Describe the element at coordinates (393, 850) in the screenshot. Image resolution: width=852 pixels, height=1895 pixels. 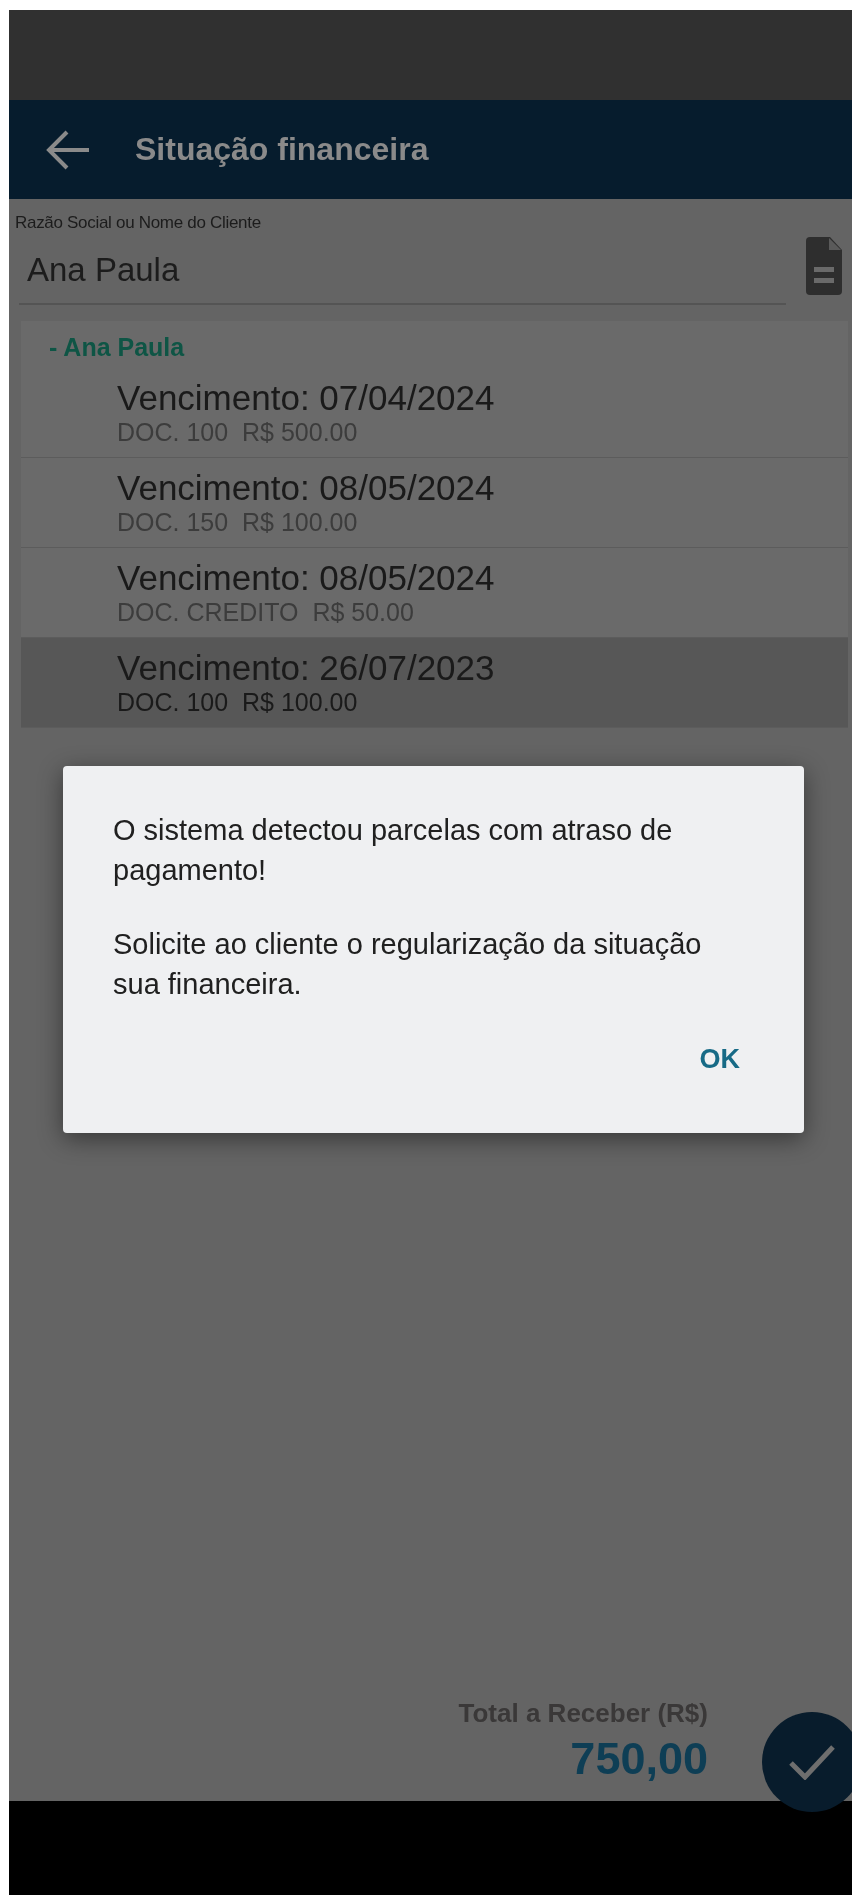
I see `dialog-message: O sistema detectou parcelas com atraso de pagamento!` at that location.